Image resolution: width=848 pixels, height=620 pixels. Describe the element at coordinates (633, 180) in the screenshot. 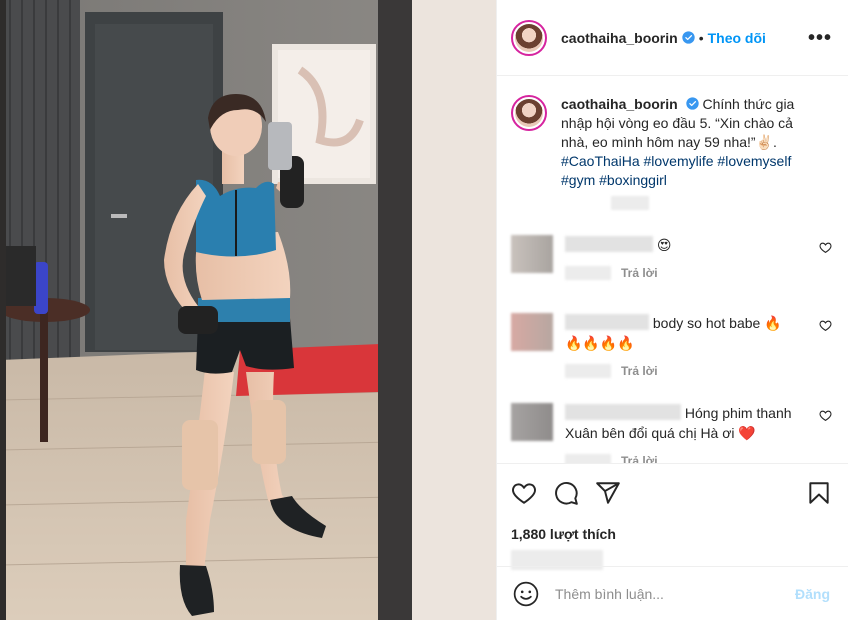

I see `hashtag: #boxinggirl` at that location.